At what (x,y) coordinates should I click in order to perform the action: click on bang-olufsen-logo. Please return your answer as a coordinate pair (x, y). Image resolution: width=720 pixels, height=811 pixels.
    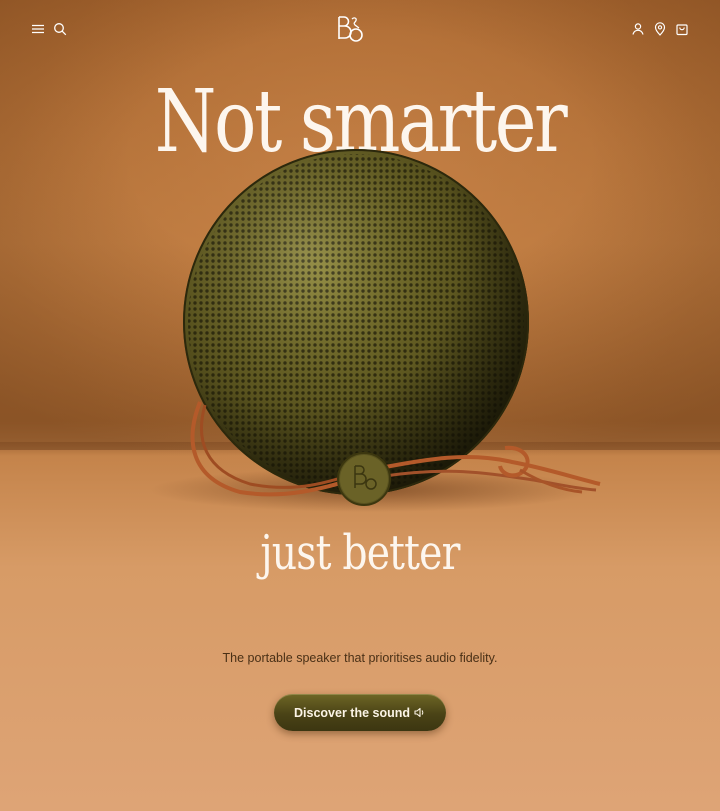
    Looking at the image, I should click on (349, 29).